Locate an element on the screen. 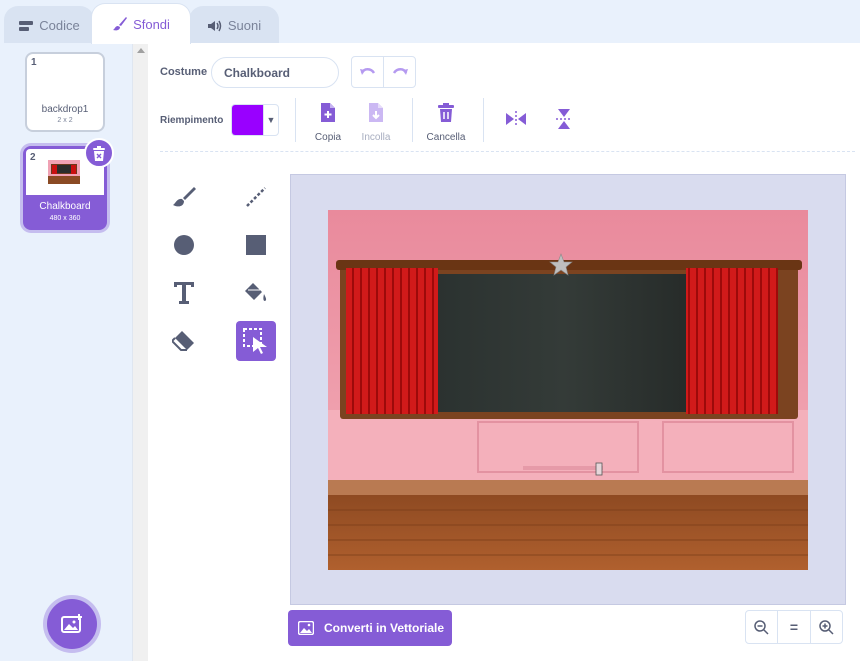 The image size is (860, 661). undo-button is located at coordinates (367, 72).